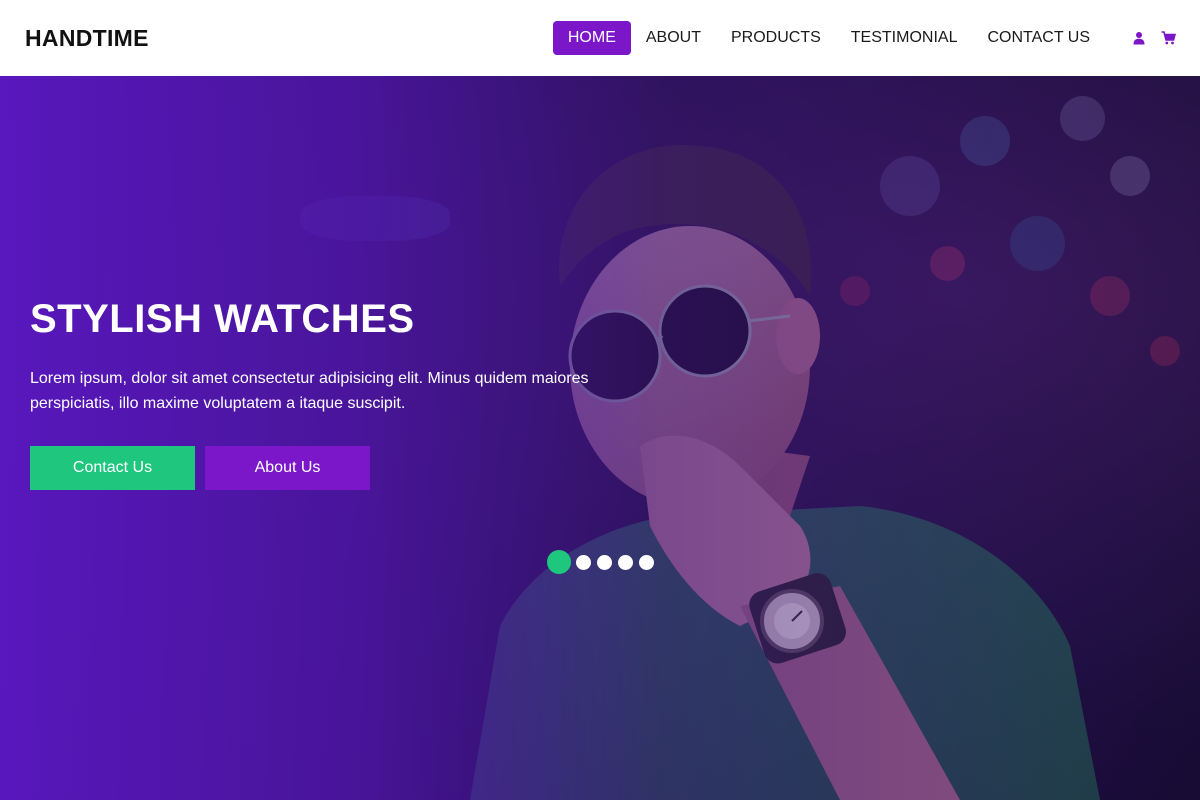  Describe the element at coordinates (287, 468) in the screenshot. I see `about-us-button: About Us` at that location.